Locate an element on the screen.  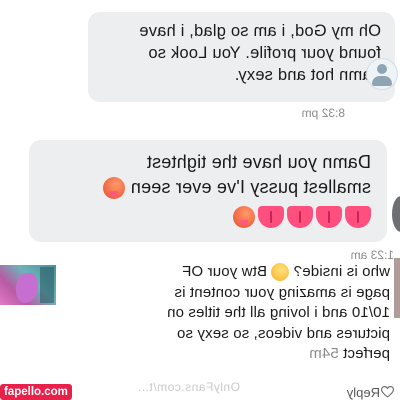
message-2-line-2-row: smallest pussy I've ever seen is located at coordinates (208, 187).